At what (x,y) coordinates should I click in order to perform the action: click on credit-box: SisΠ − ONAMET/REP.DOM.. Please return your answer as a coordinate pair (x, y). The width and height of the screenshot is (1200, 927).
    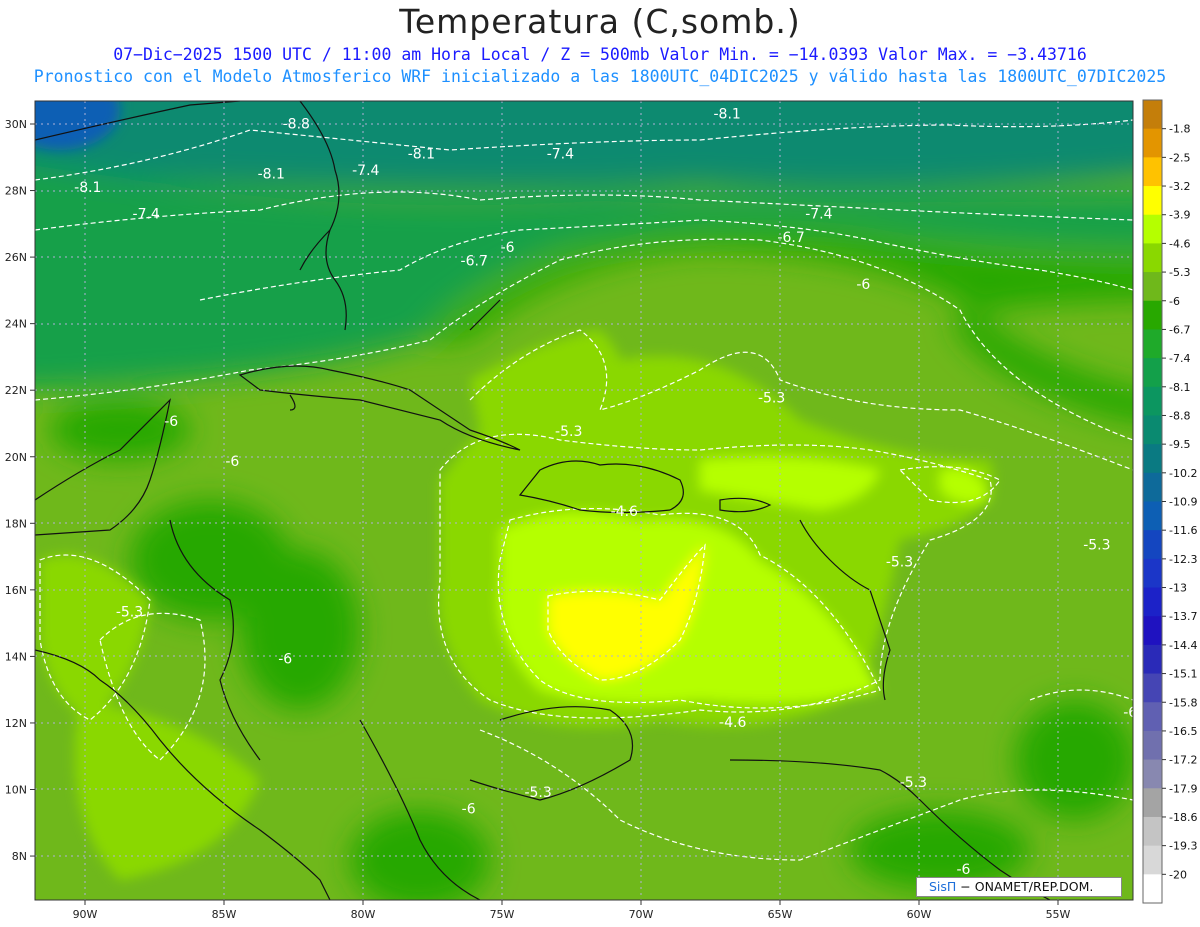
    Looking at the image, I should click on (1019, 887).